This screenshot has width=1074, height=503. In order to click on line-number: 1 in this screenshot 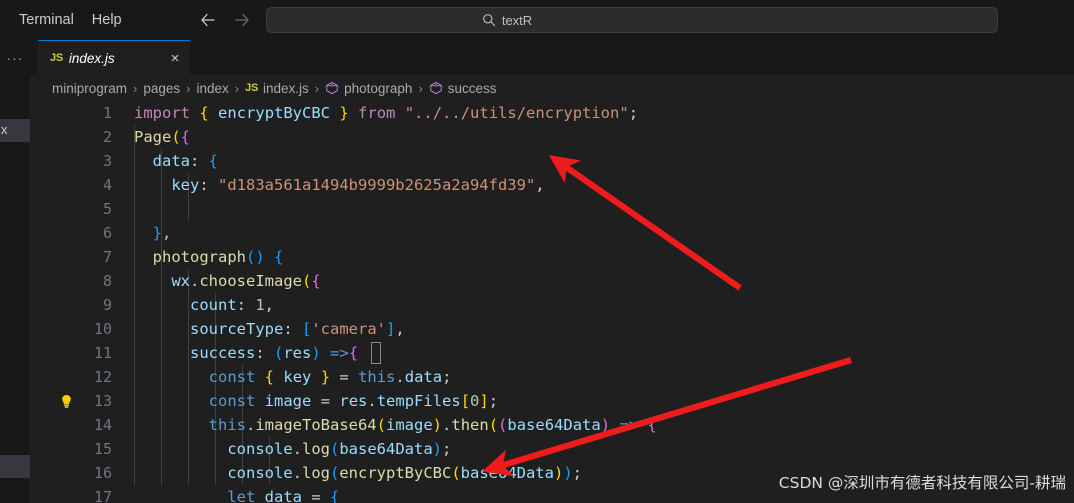, I will do `click(107, 113)`.